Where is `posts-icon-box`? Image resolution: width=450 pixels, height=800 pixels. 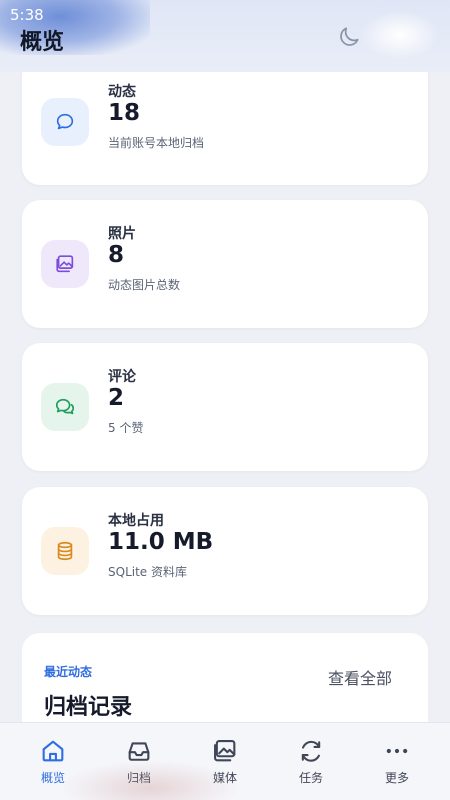 posts-icon-box is located at coordinates (65, 122).